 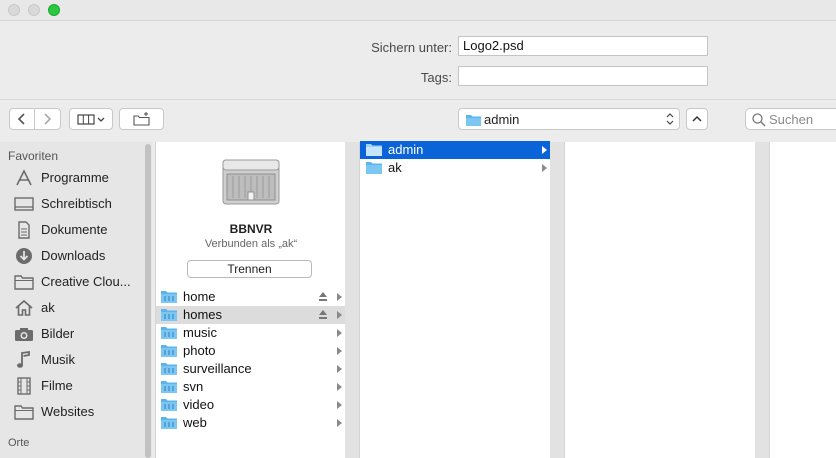 I want to click on list-item-label: admin, so click(x=406, y=149).